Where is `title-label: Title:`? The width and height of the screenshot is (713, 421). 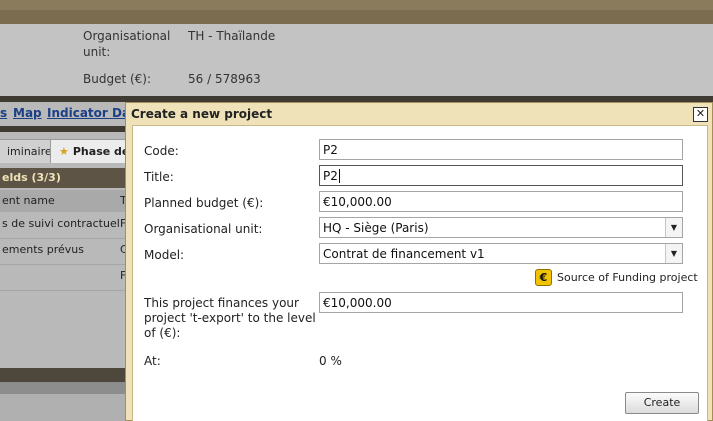 title-label: Title: is located at coordinates (159, 177).